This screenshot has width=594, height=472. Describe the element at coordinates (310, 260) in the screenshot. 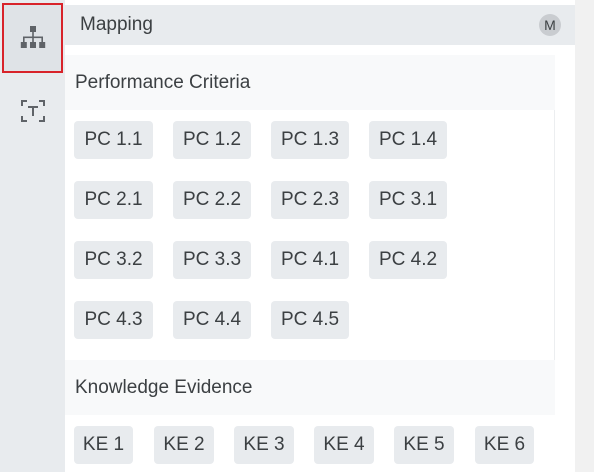

I see `pc-chip: PC 4.1` at that location.